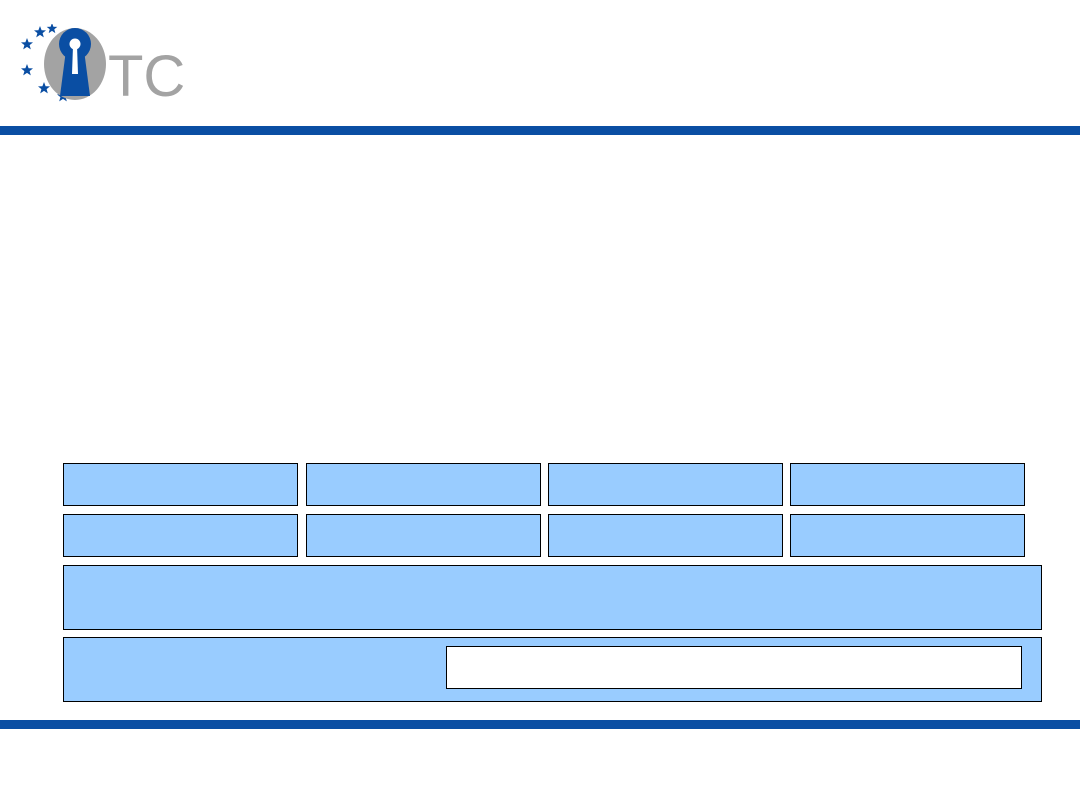 The width and height of the screenshot is (1080, 810). I want to click on diagram-layer-base, so click(552, 669).